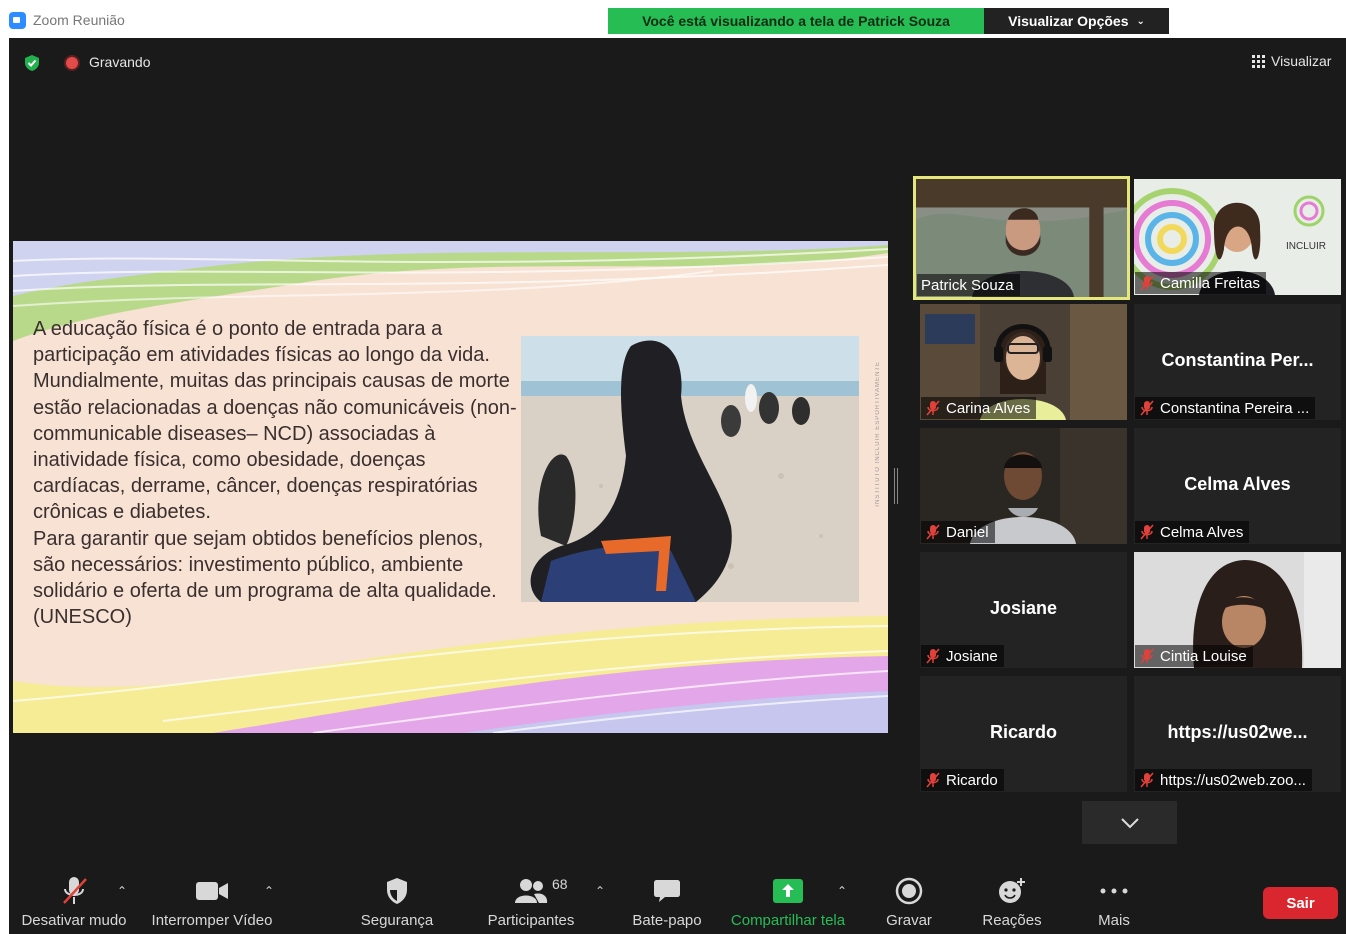  I want to click on participant-tile: Josiane Josiane, so click(1023, 610).